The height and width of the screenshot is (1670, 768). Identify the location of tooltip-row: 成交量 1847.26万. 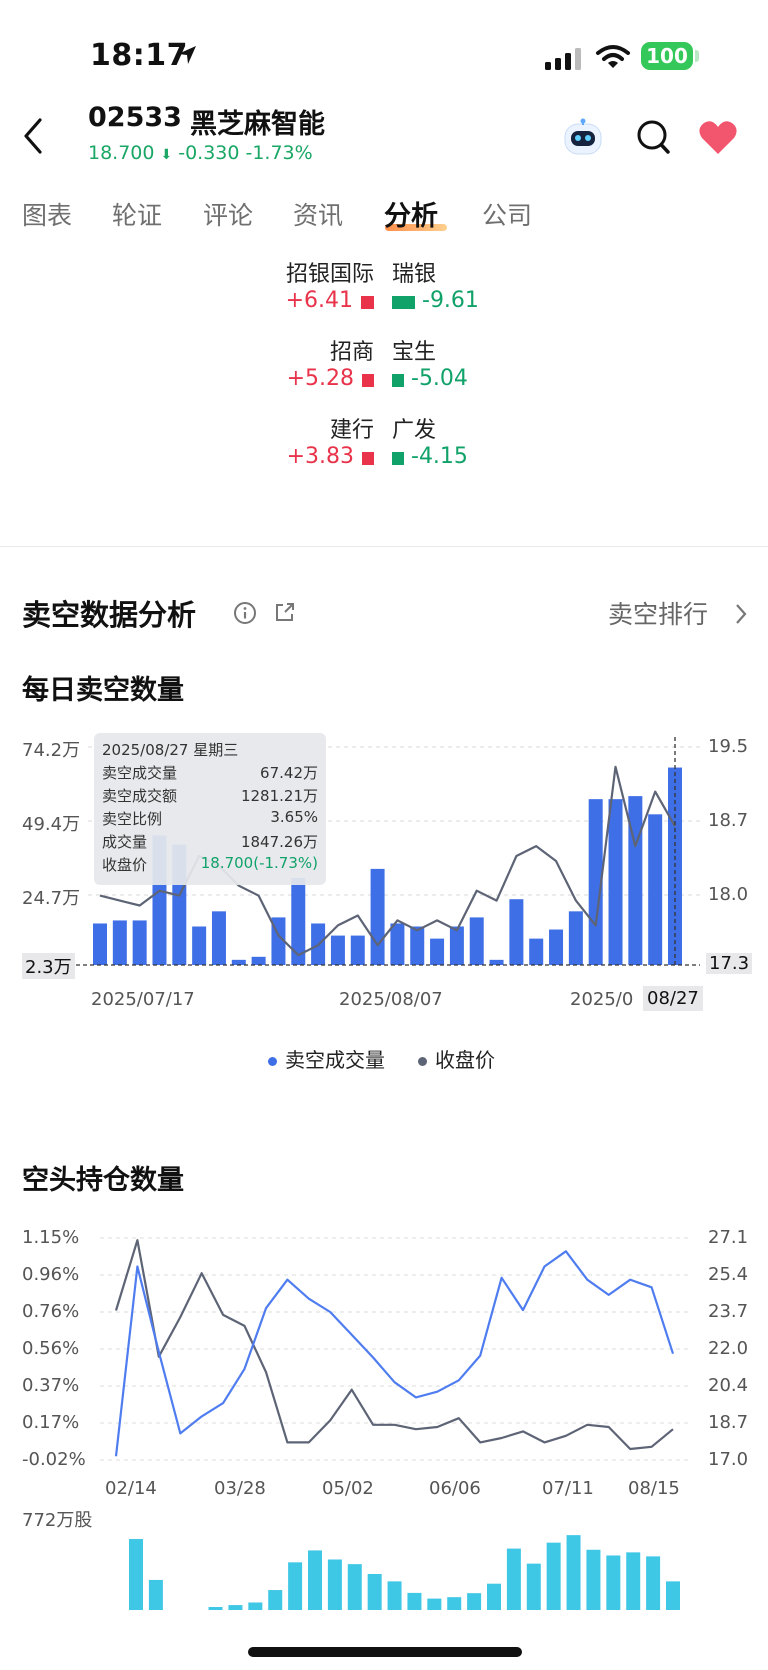
(210, 842).